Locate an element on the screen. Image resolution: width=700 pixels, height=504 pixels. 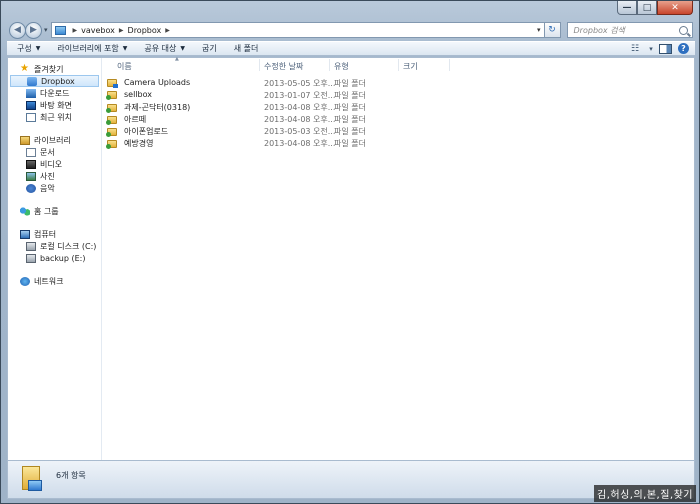
burn-button: 굽기 is located at coordinates (209, 48).